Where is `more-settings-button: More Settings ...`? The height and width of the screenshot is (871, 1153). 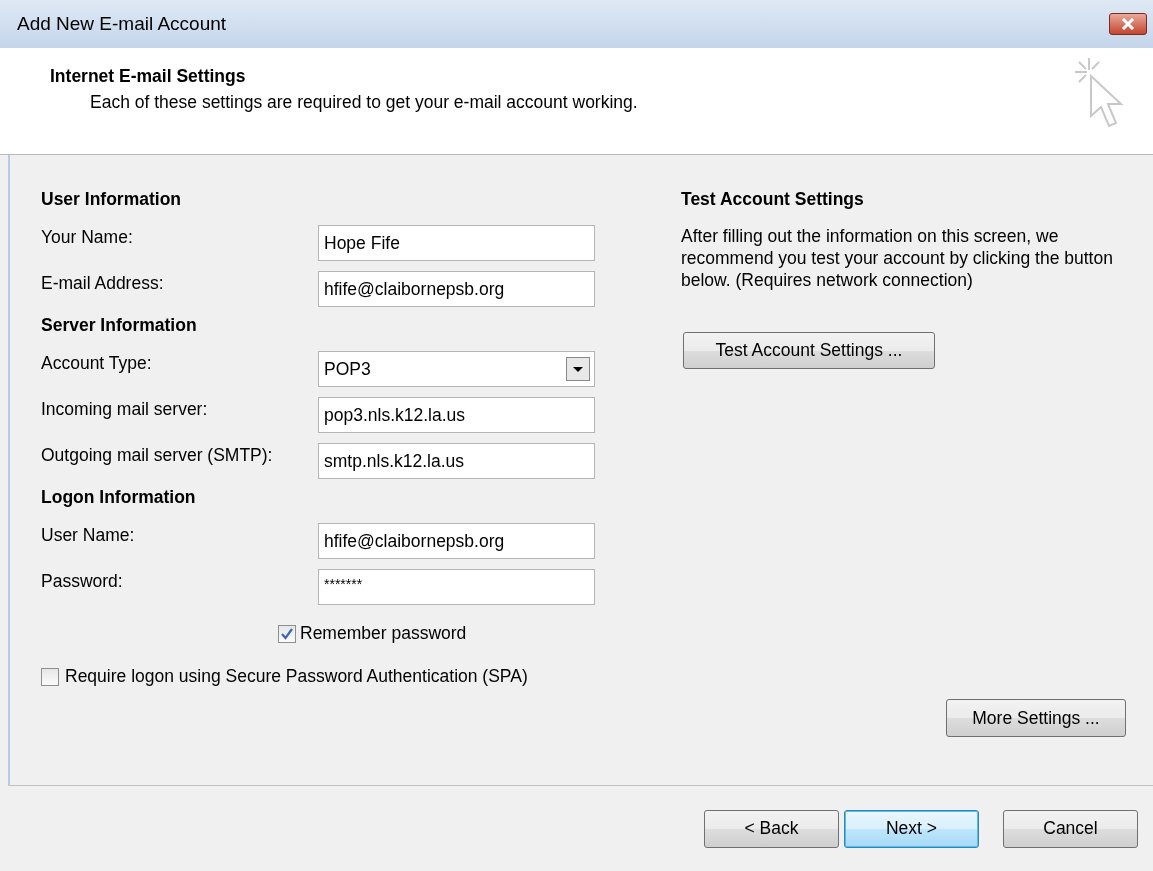 more-settings-button: More Settings ... is located at coordinates (1036, 718).